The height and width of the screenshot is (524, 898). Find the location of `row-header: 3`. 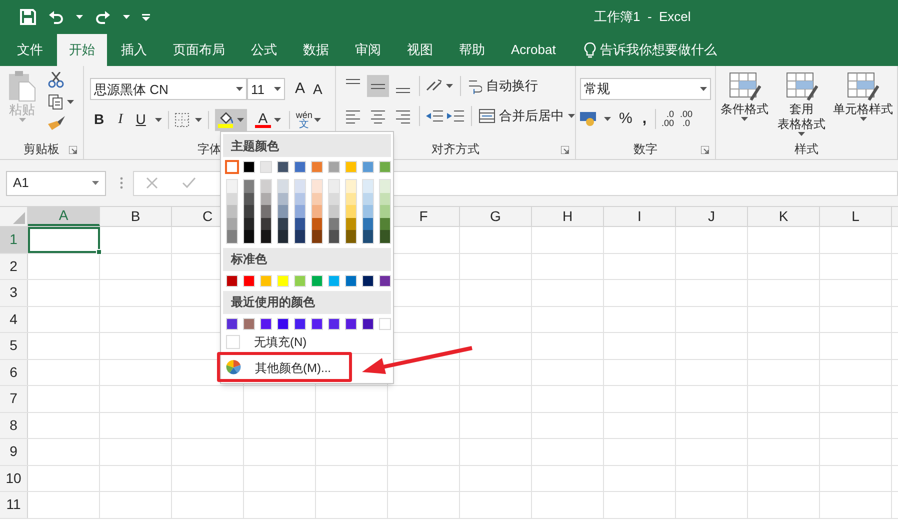

row-header: 3 is located at coordinates (14, 293).